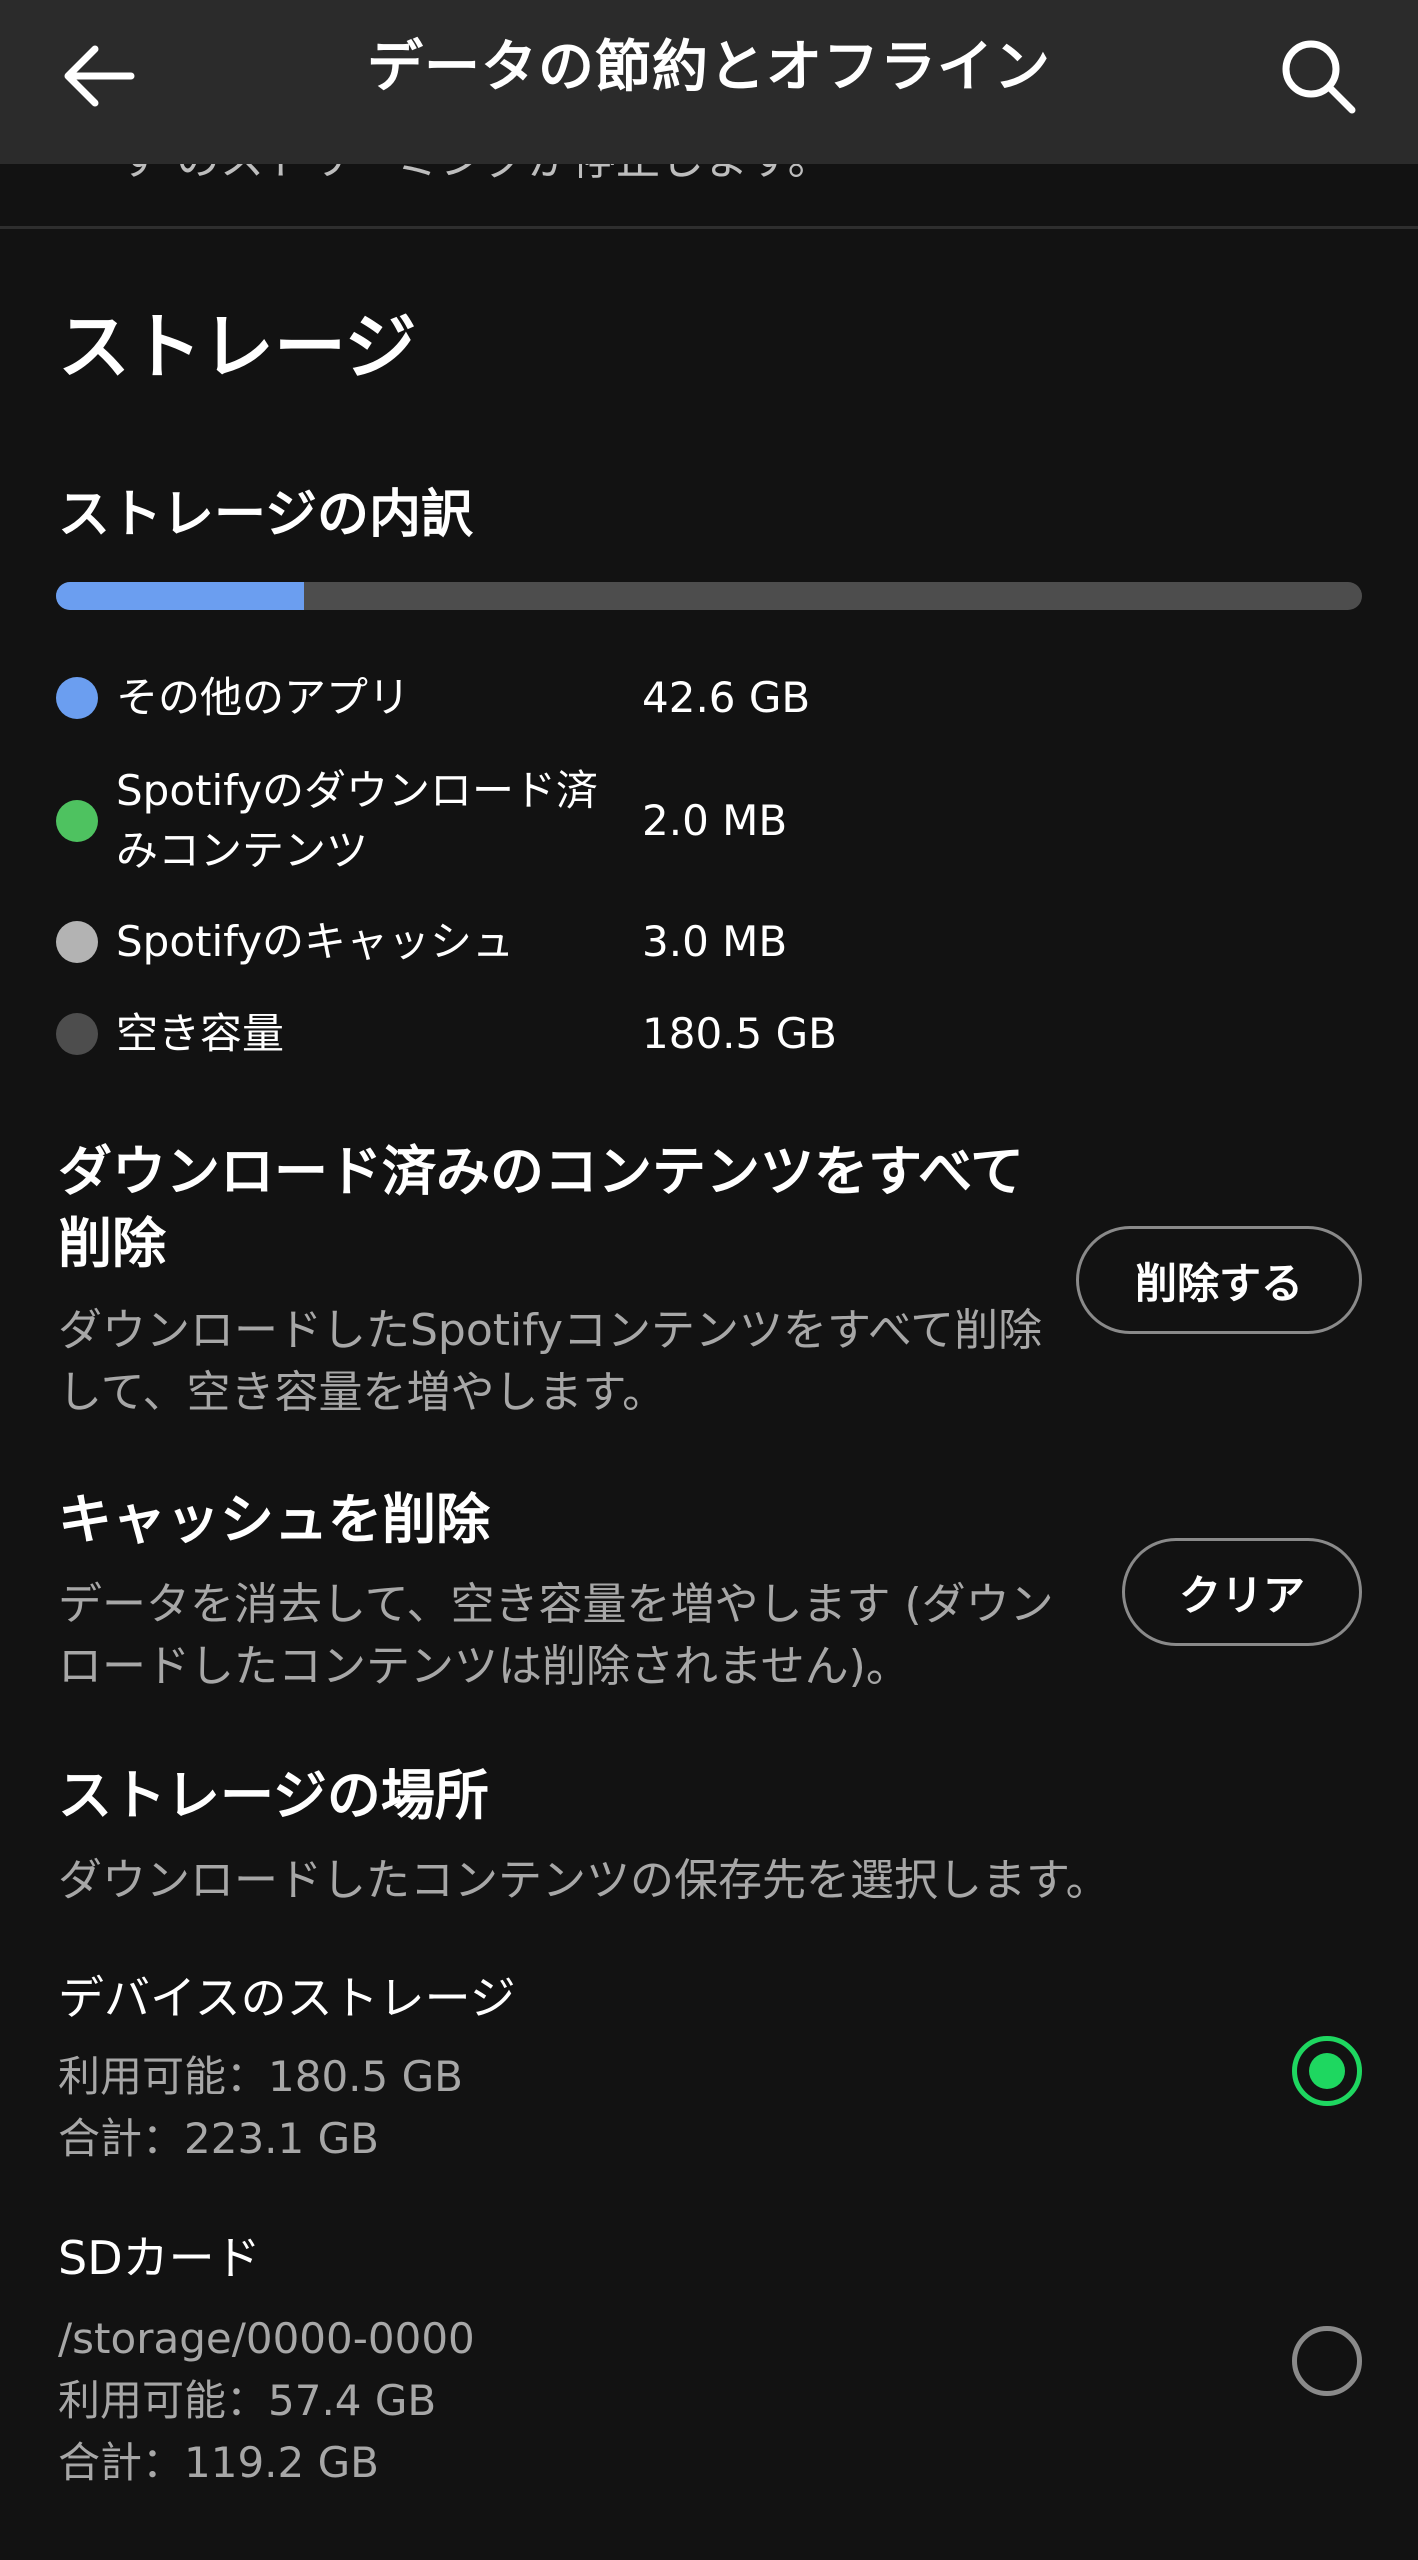 This screenshot has height=2560, width=1418. What do you see at coordinates (237, 347) in the screenshot?
I see `storage-section-title: ストレージ` at bounding box center [237, 347].